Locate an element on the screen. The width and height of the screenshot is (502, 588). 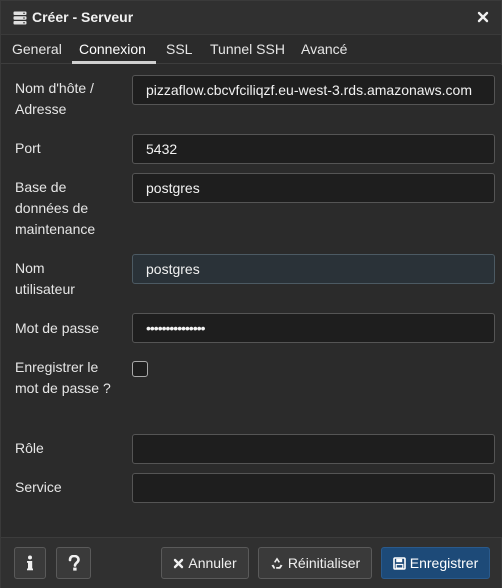
password-label: Mot de passe is located at coordinates (57, 328).